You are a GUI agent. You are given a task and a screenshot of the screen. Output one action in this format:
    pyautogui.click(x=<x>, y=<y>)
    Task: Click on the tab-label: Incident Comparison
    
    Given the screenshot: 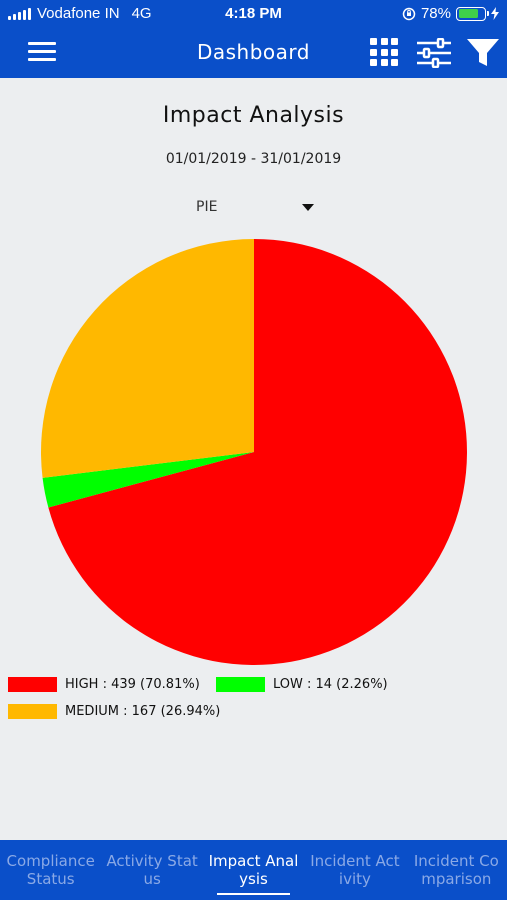 What is the action you would take?
    pyautogui.click(x=456, y=870)
    